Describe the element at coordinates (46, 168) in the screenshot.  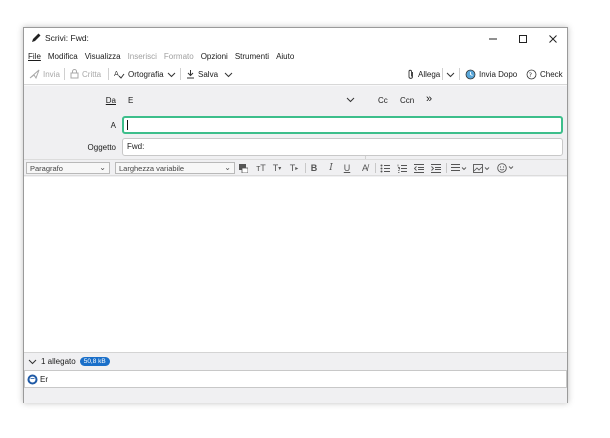
I see `paragraph-format-value: Paragrafo` at that location.